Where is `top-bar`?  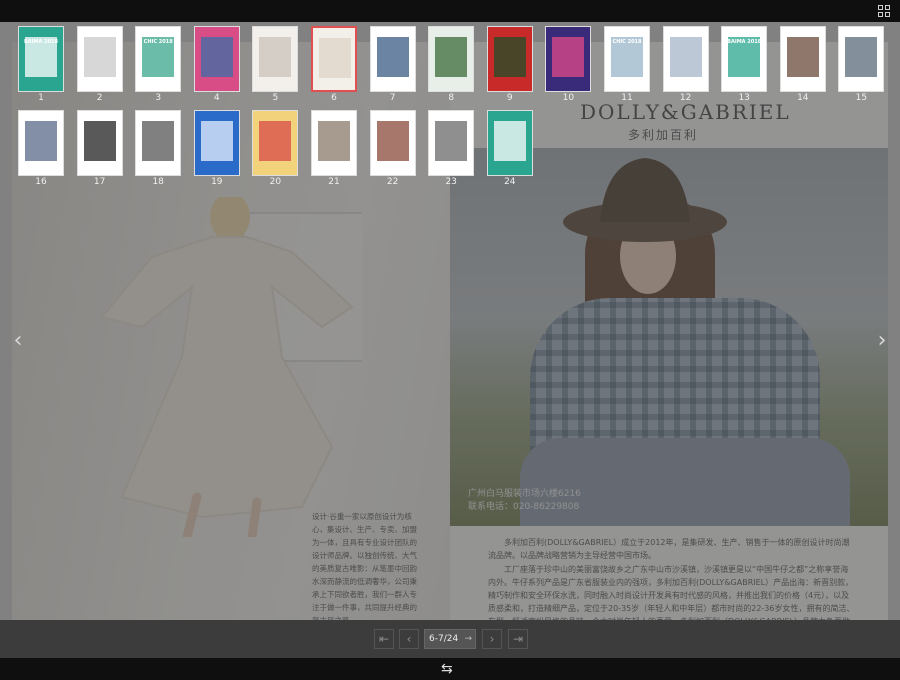 top-bar is located at coordinates (450, 11).